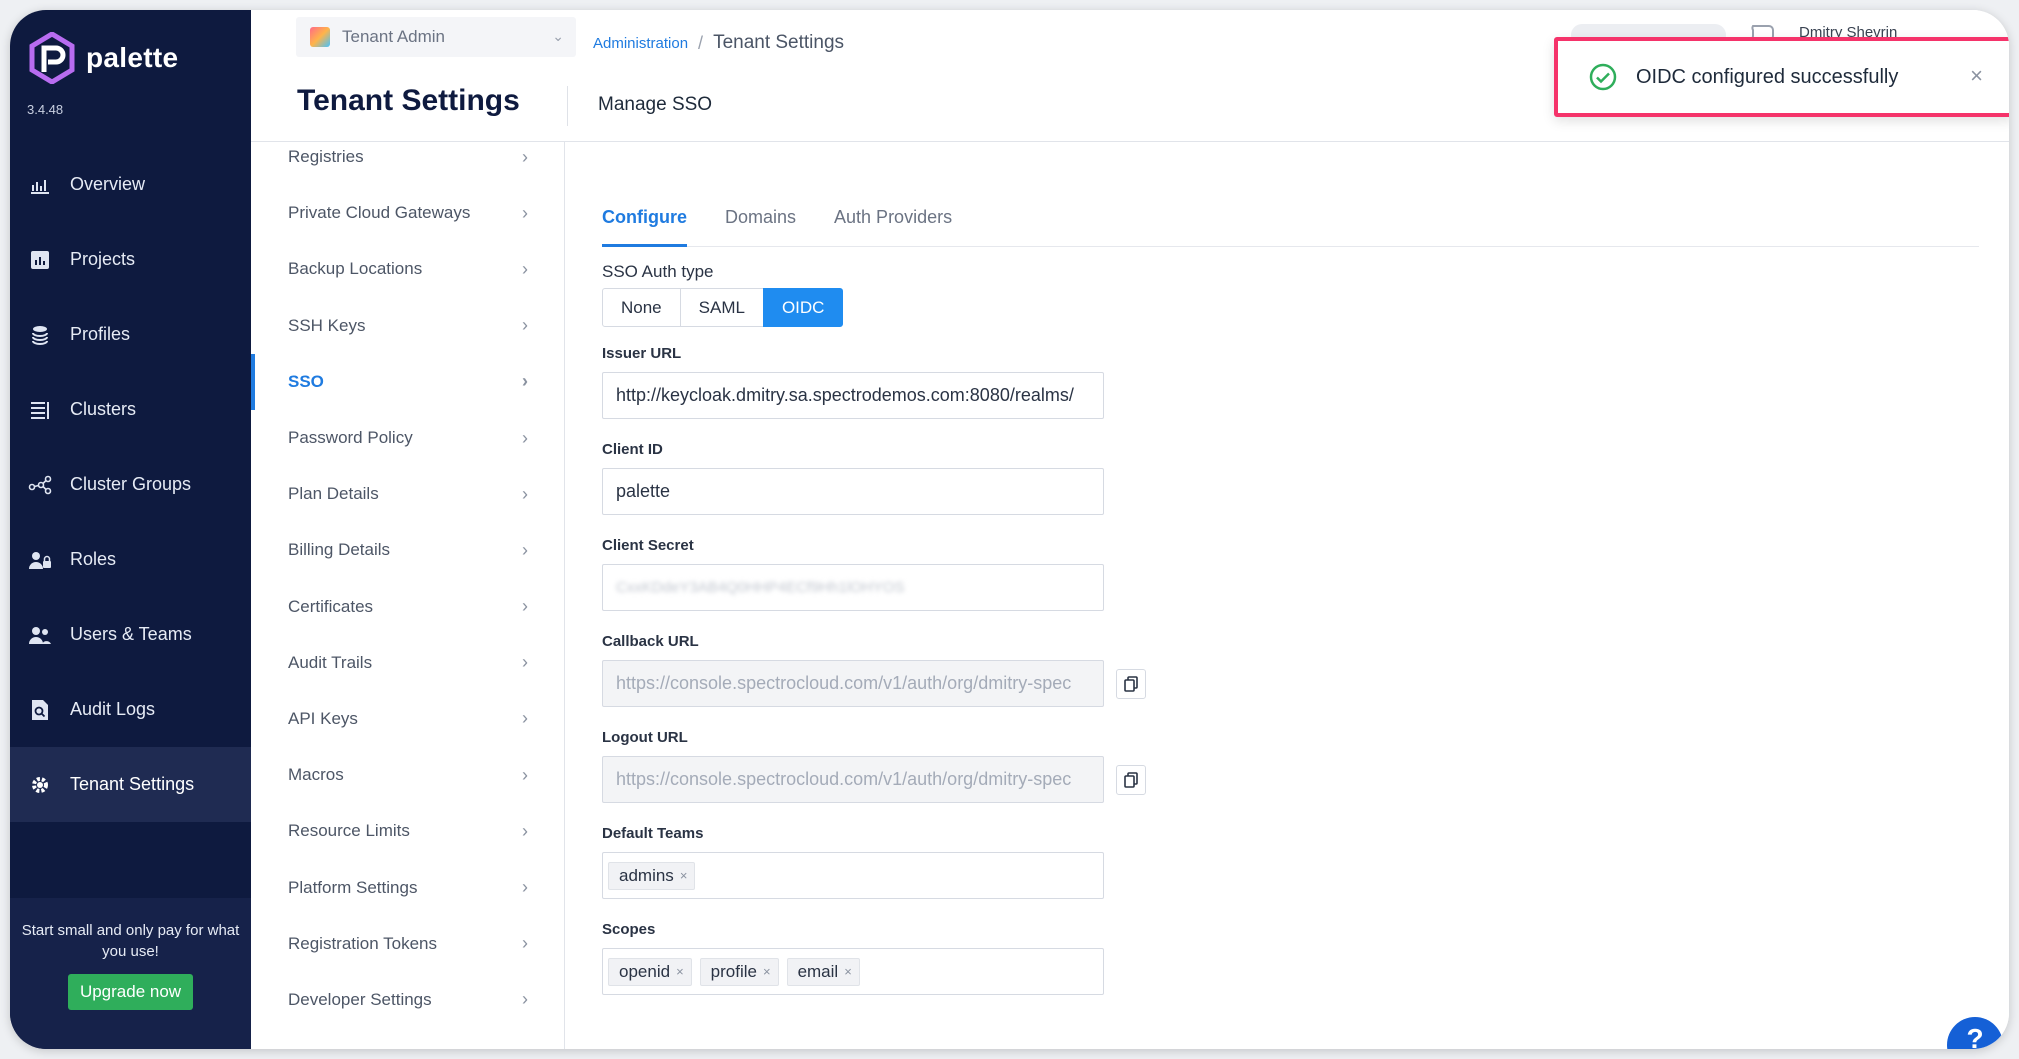  What do you see at coordinates (641, 307) in the screenshot?
I see `auth-type-none-button: None` at bounding box center [641, 307].